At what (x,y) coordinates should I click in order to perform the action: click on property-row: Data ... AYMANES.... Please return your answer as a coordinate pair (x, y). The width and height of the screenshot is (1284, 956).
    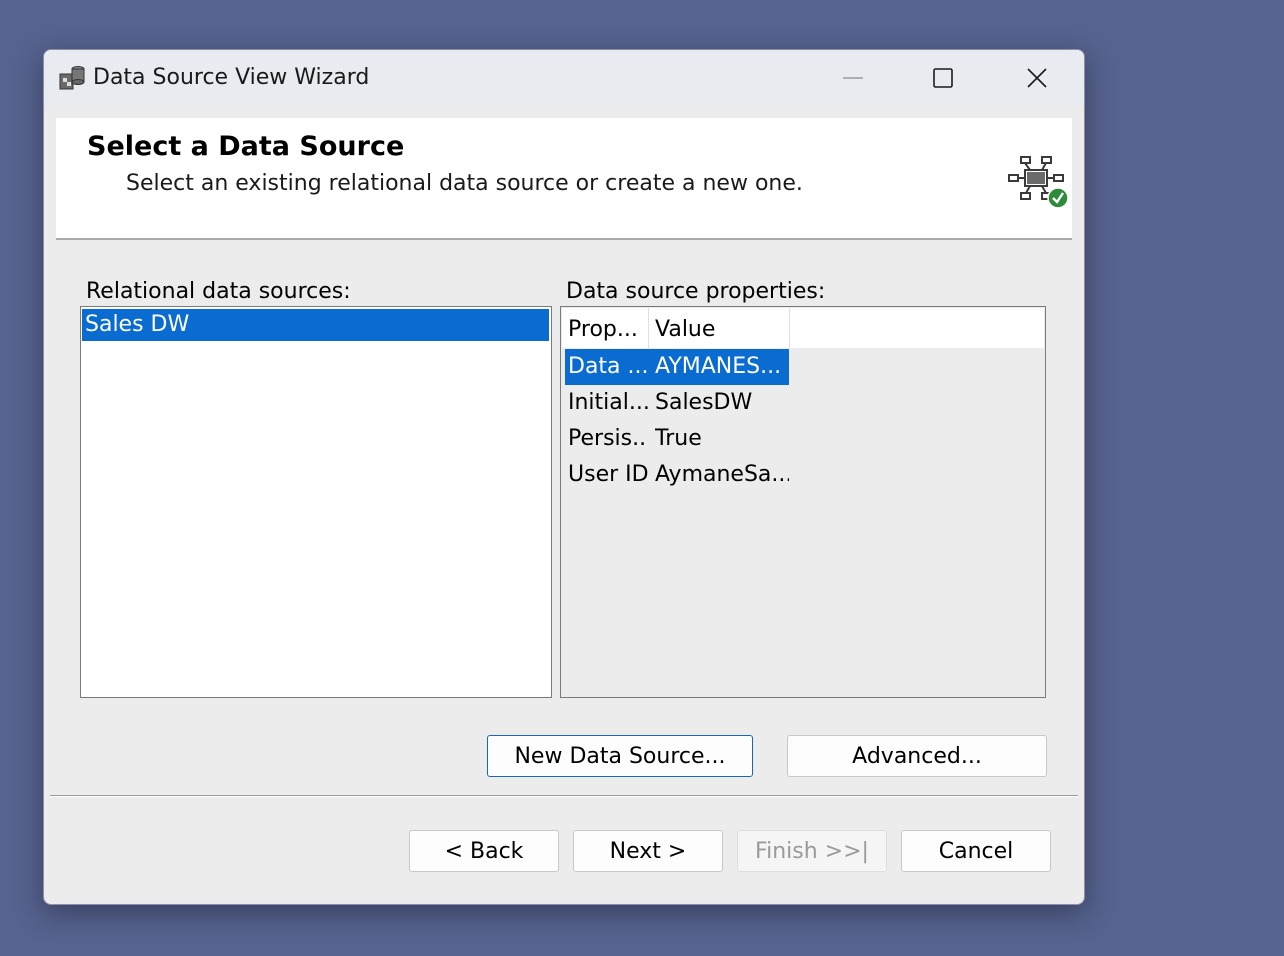
    Looking at the image, I should click on (677, 367).